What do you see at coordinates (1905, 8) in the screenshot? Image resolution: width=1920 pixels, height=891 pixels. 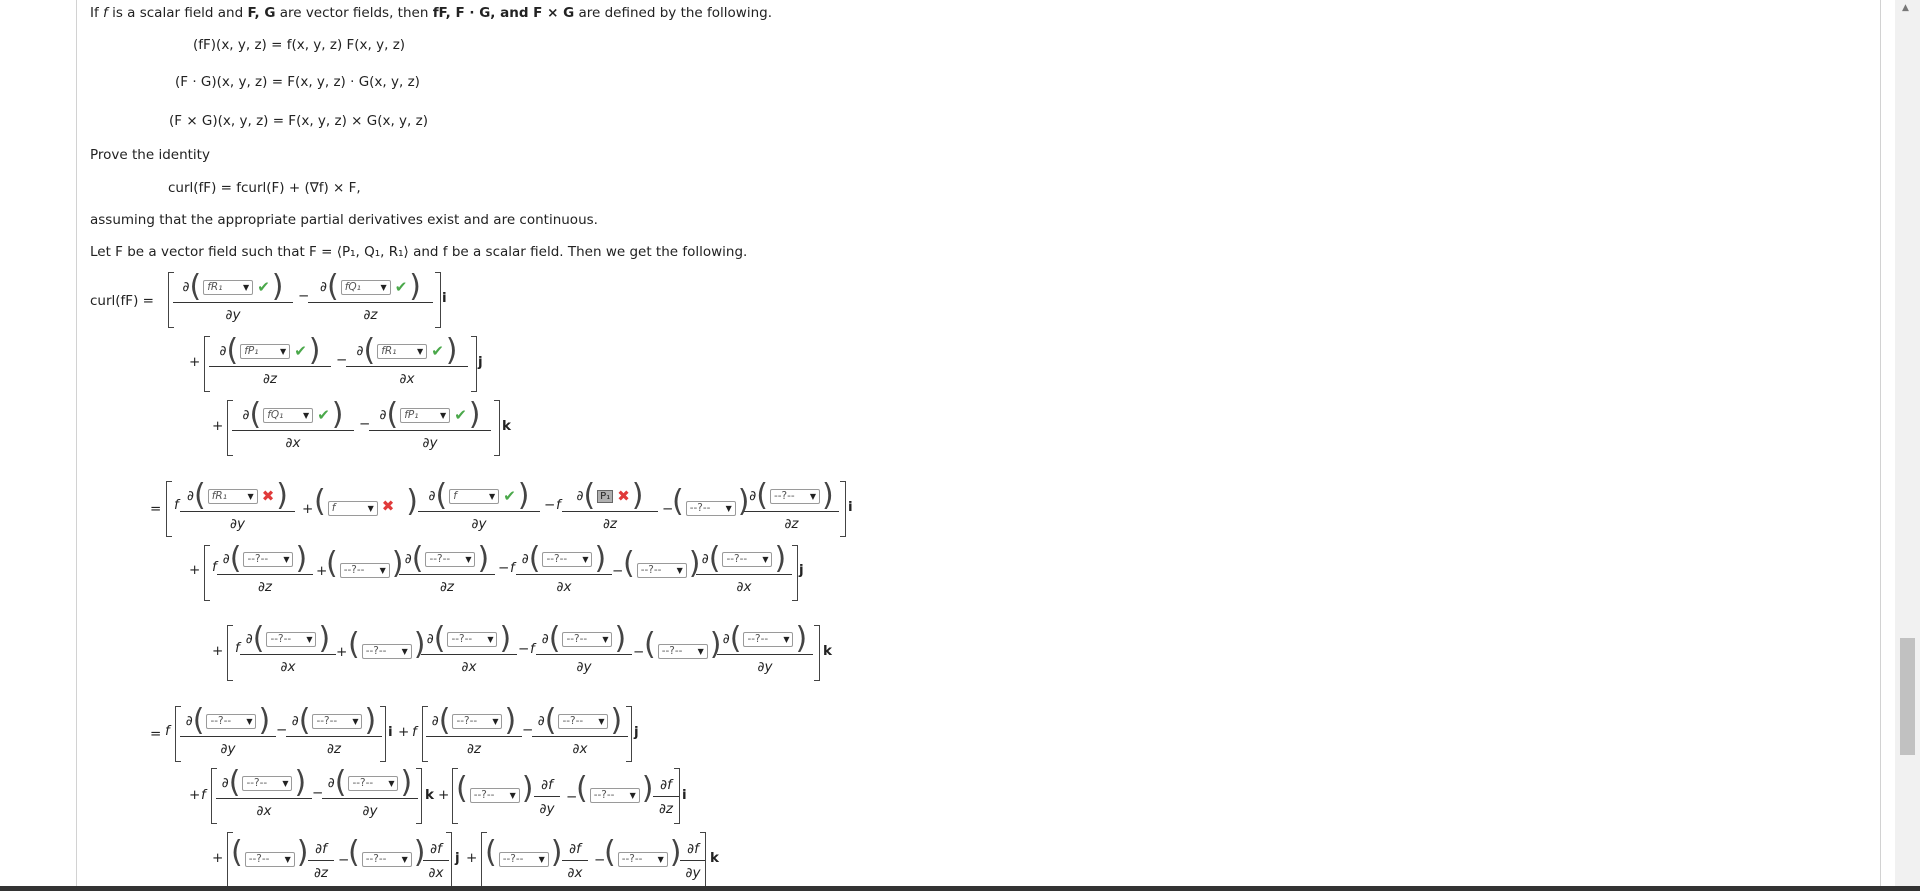 I see `scroll-up-icon: ▲` at bounding box center [1905, 8].